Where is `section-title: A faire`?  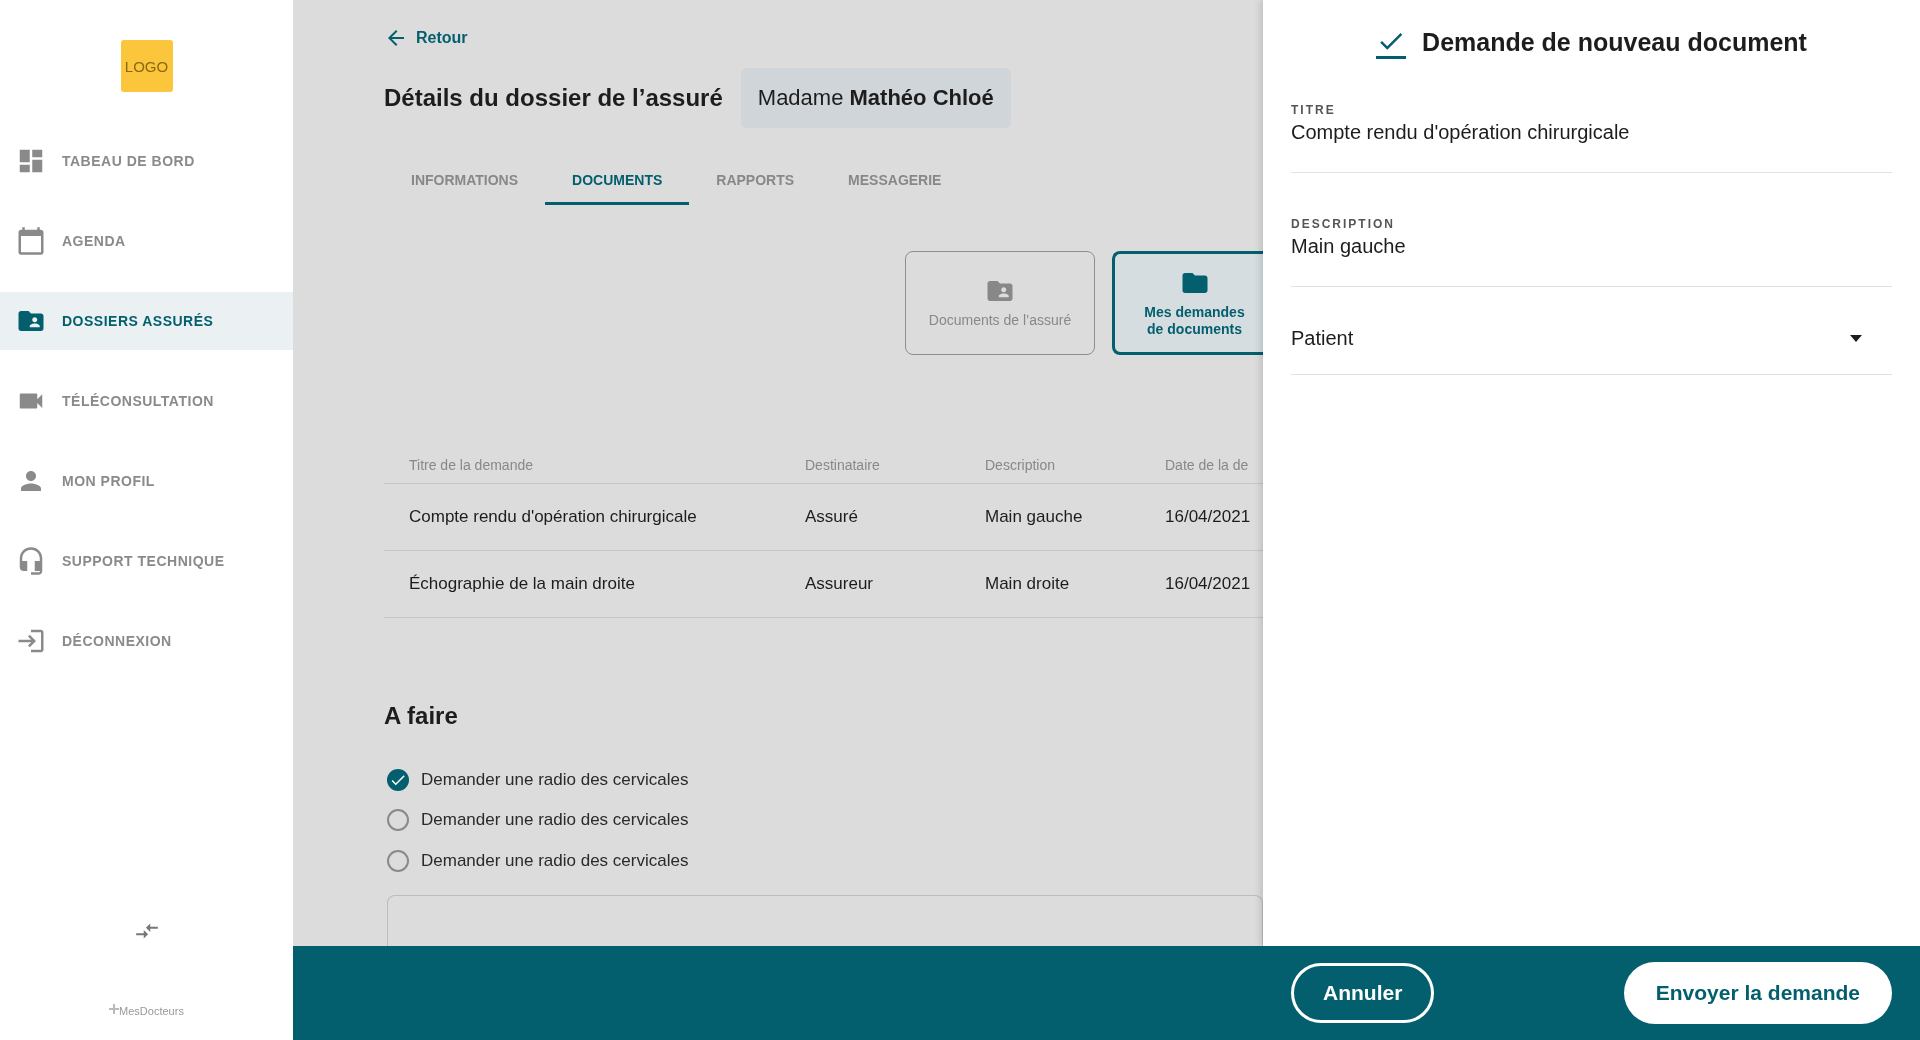 section-title: A faire is located at coordinates (421, 716).